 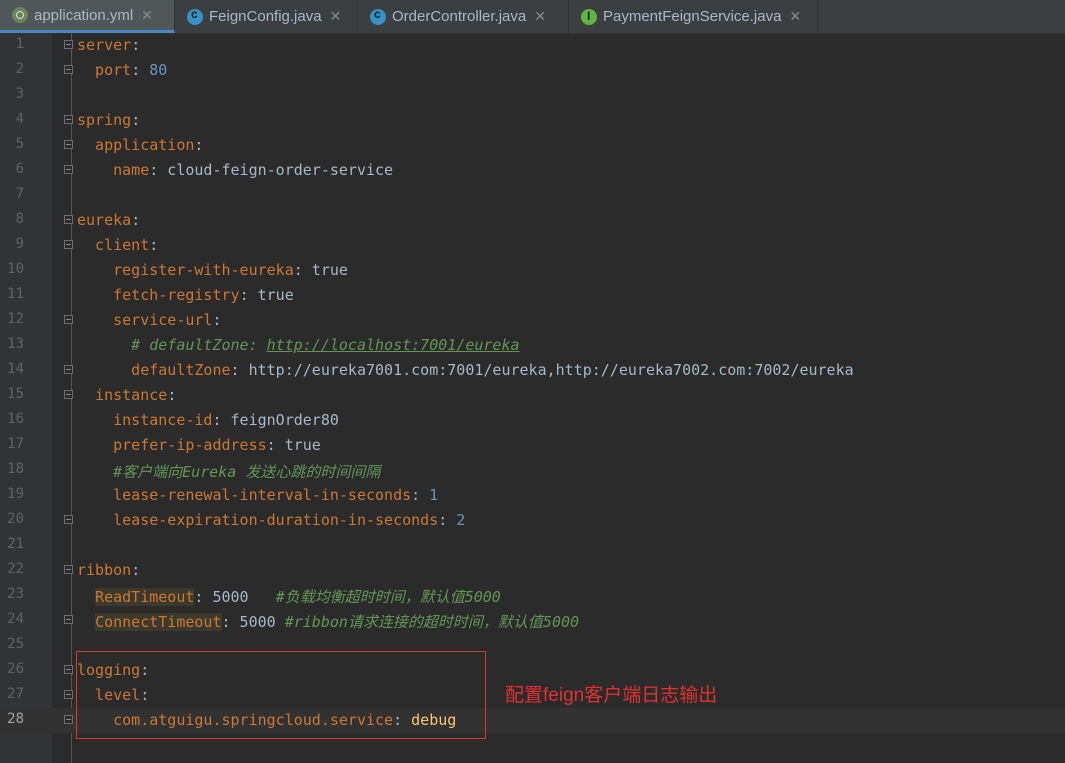 What do you see at coordinates (145, 320) in the screenshot?
I see `yaml-key: service-url` at bounding box center [145, 320].